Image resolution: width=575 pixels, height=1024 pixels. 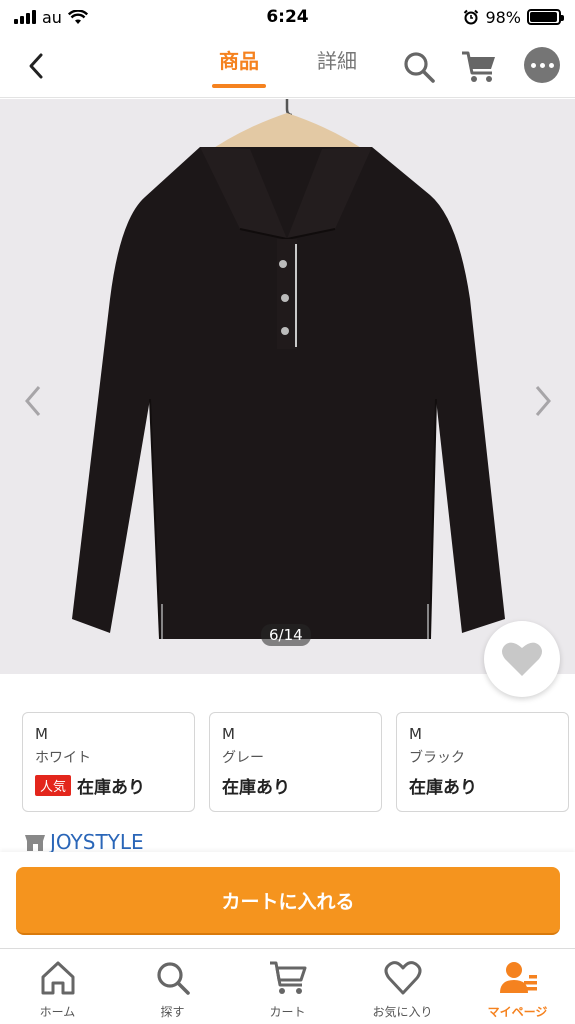 What do you see at coordinates (97, 842) in the screenshot?
I see `store-name: JOYSTYLE` at bounding box center [97, 842].